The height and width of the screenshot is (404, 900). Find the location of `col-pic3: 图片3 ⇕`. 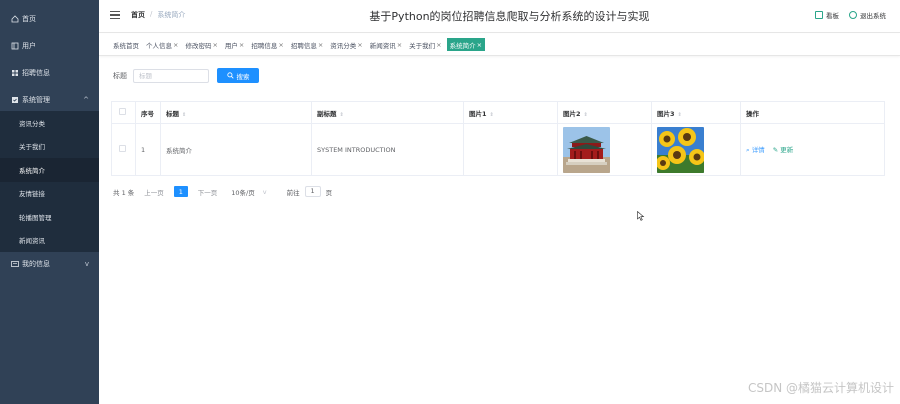

col-pic3: 图片3 ⇕ is located at coordinates (696, 112).